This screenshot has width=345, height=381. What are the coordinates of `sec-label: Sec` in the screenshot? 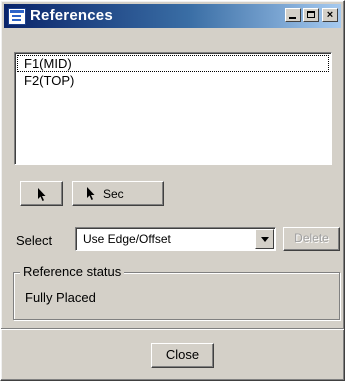 It's located at (113, 194).